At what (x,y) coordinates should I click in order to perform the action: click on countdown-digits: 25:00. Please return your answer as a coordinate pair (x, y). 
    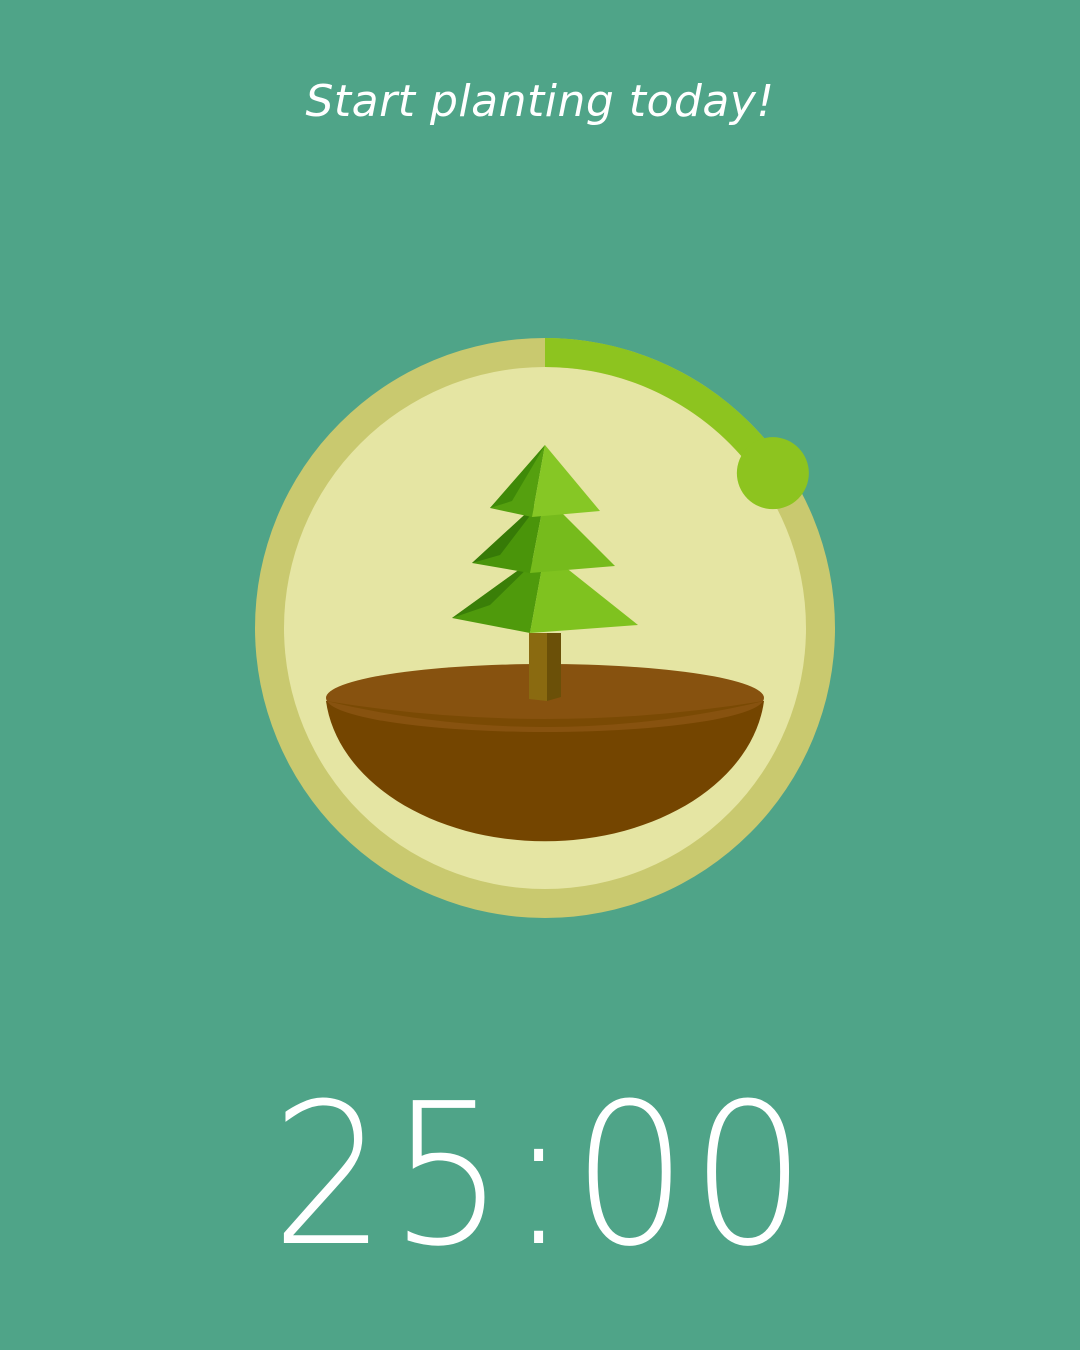
    Looking at the image, I should click on (540, 1176).